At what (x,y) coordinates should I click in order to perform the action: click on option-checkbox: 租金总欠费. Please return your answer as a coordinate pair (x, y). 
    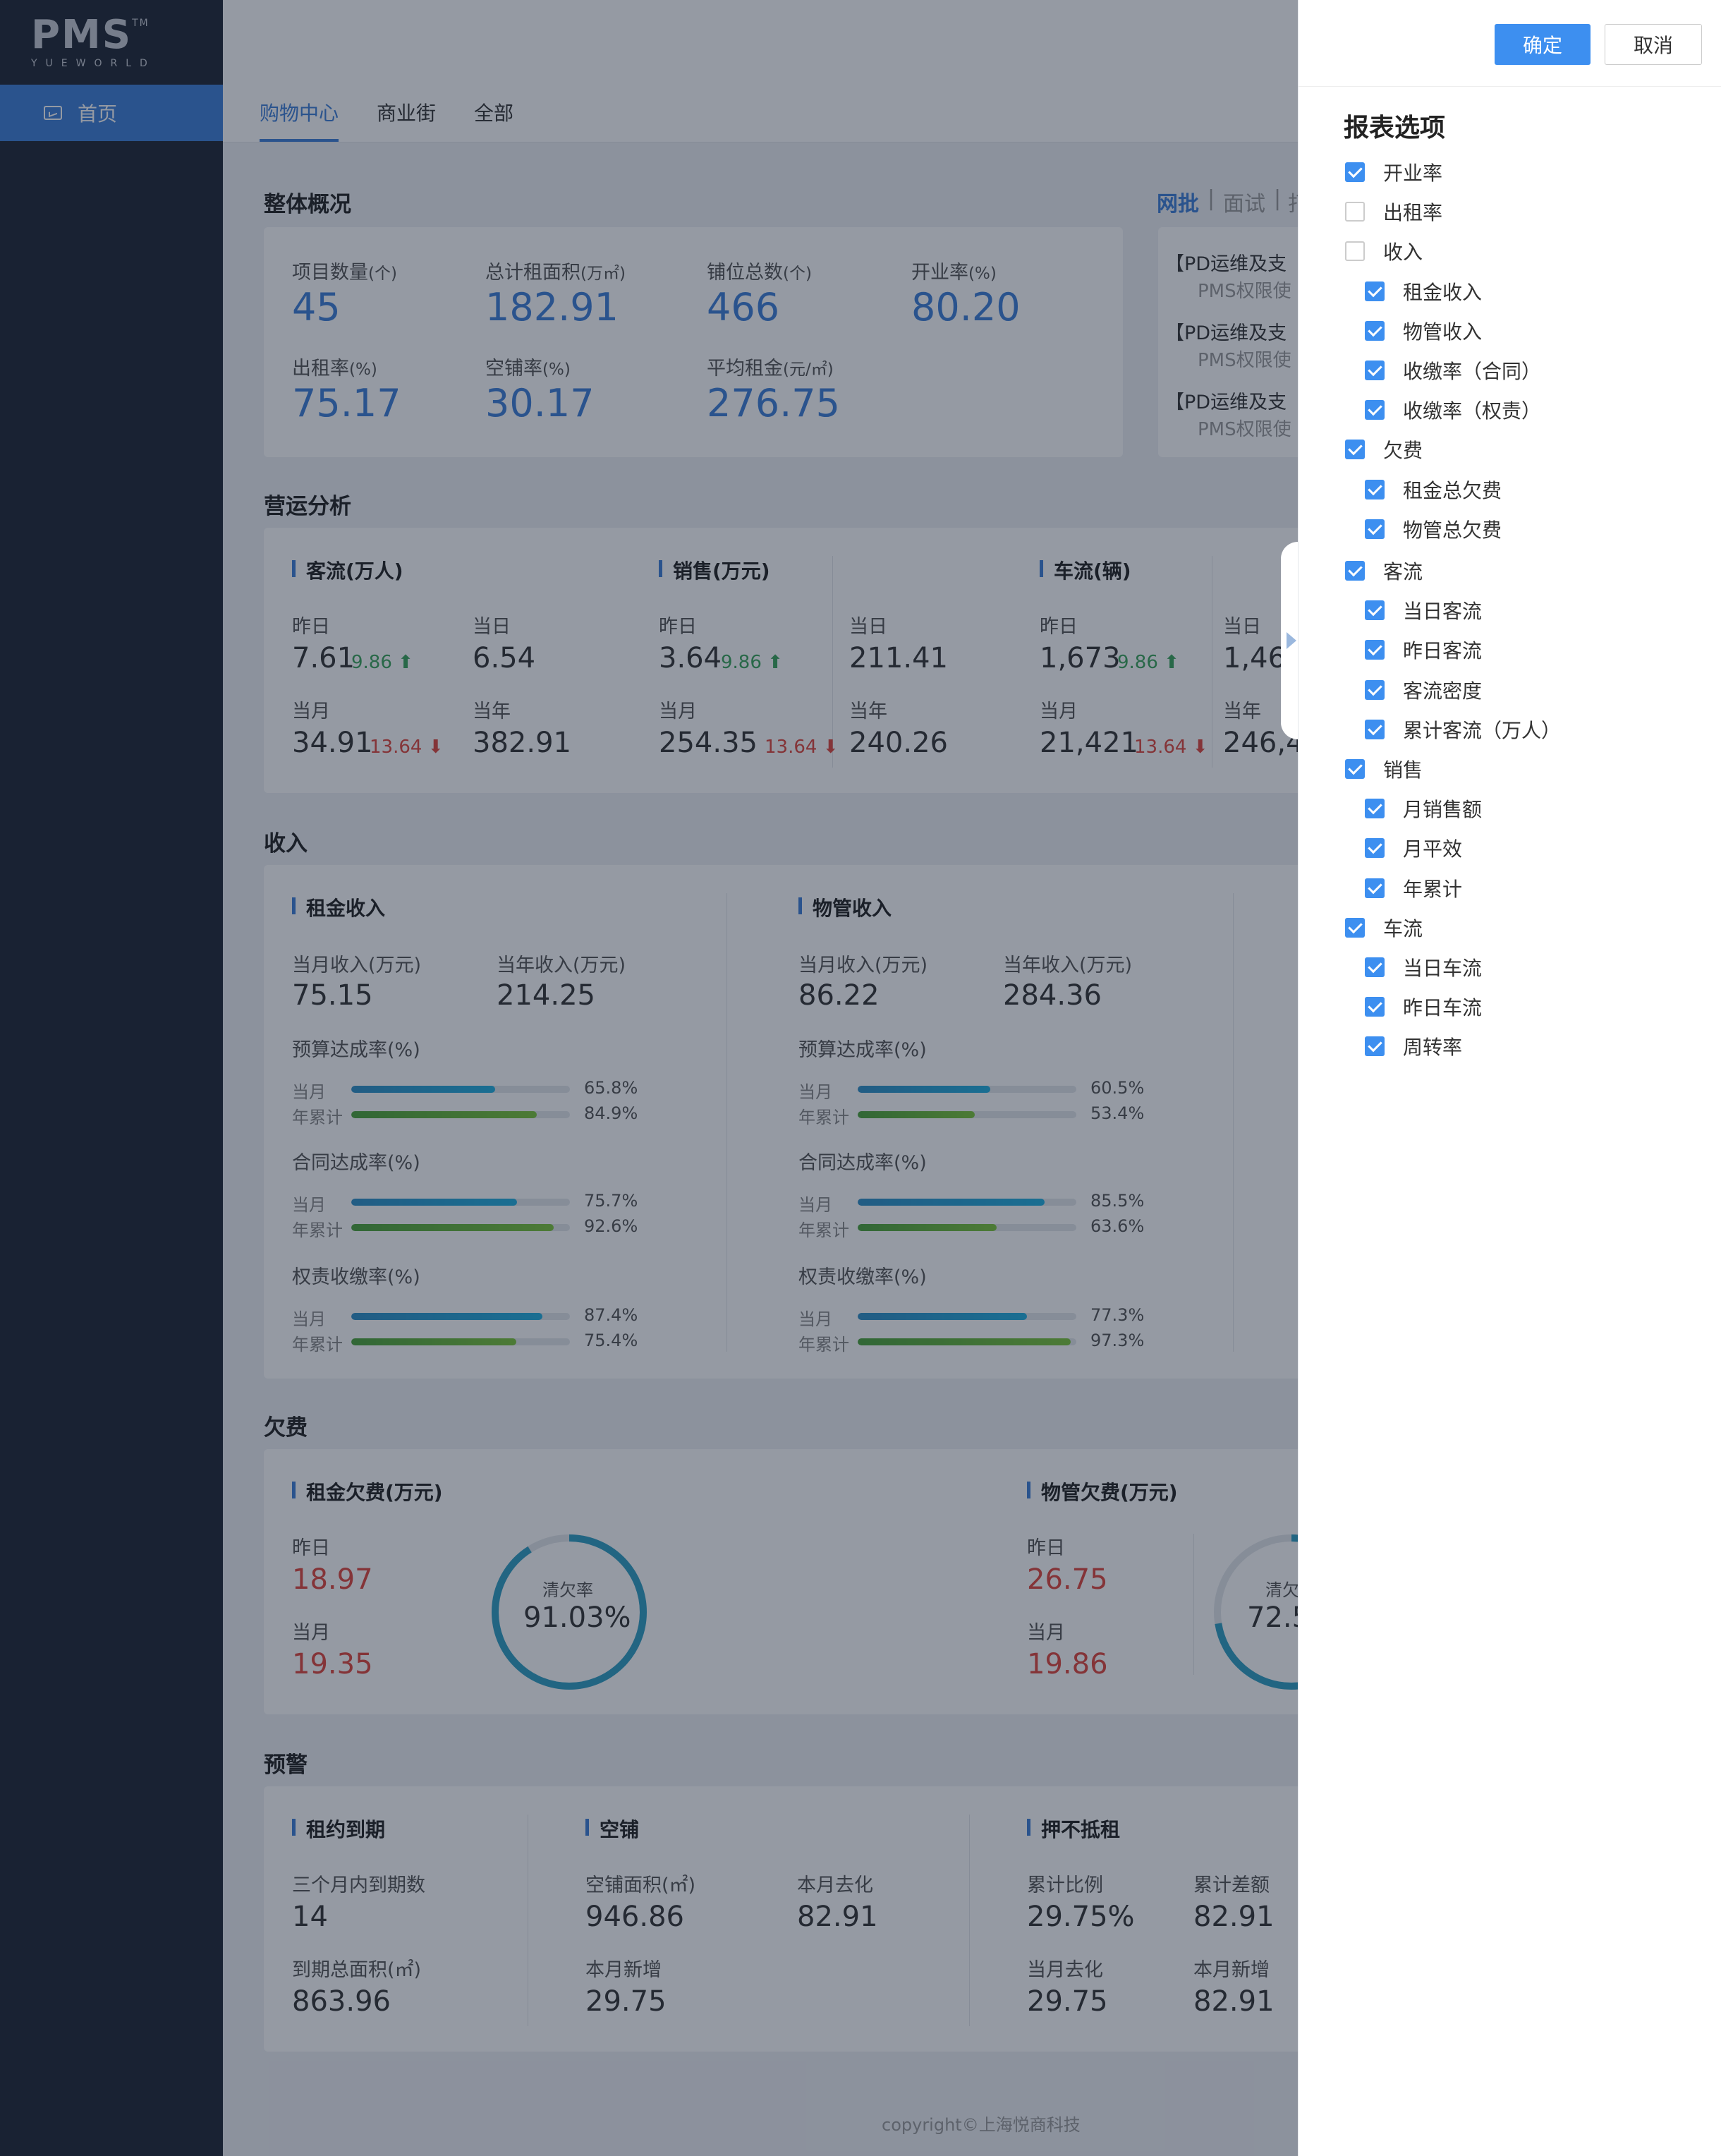
    Looking at the image, I should click on (1433, 490).